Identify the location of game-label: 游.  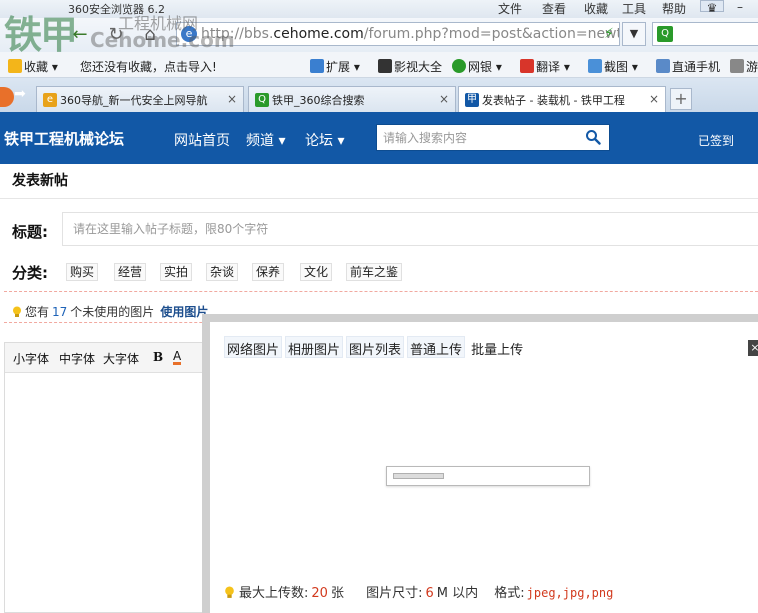
(752, 67).